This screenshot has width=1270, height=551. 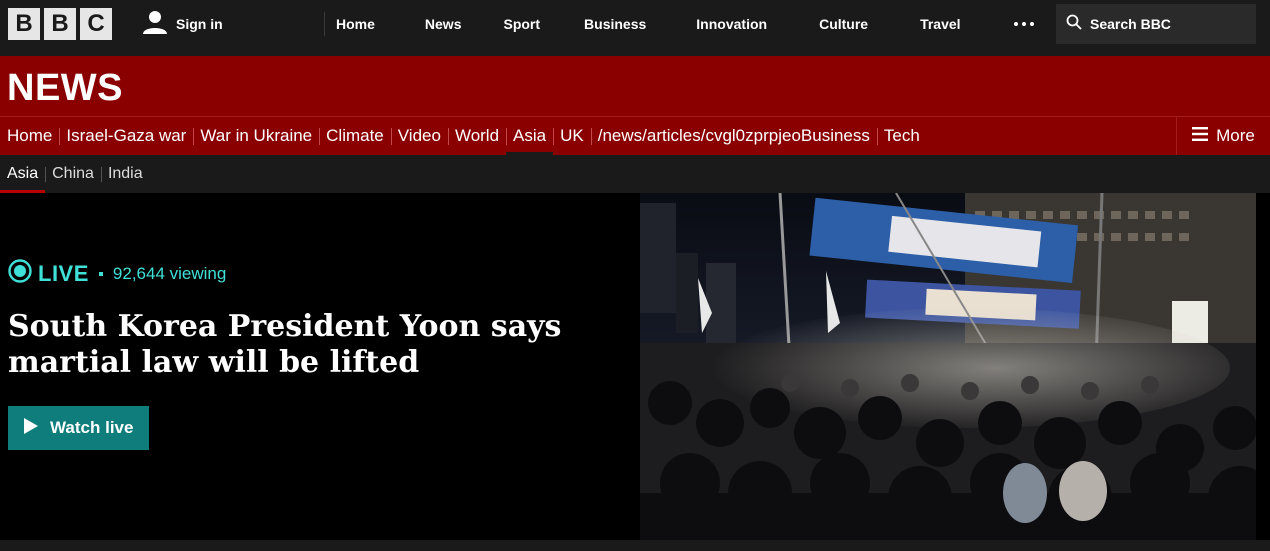 I want to click on global-nav-home: Home, so click(x=355, y=24).